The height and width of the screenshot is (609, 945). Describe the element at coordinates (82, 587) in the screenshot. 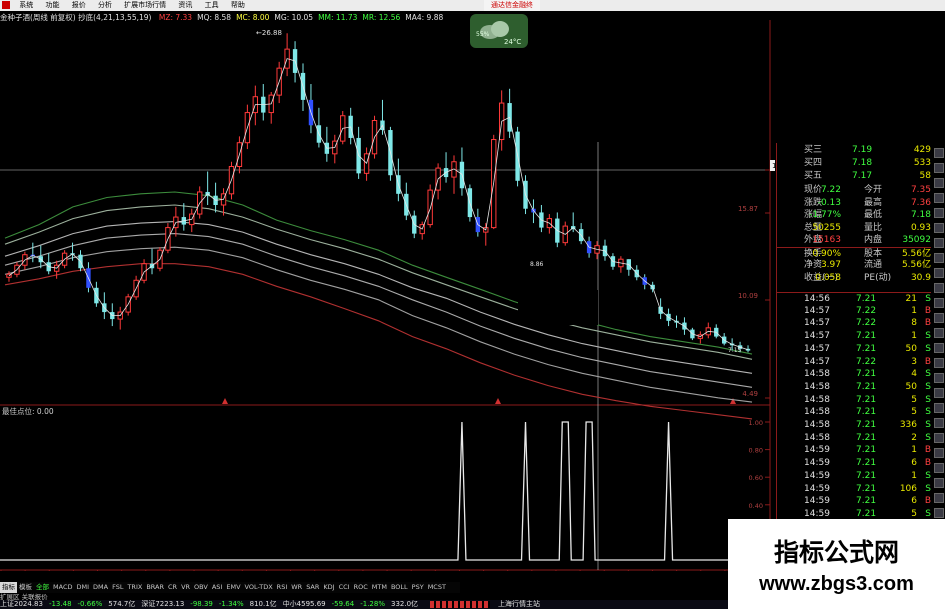

I see `indicator-tab: DMI` at that location.